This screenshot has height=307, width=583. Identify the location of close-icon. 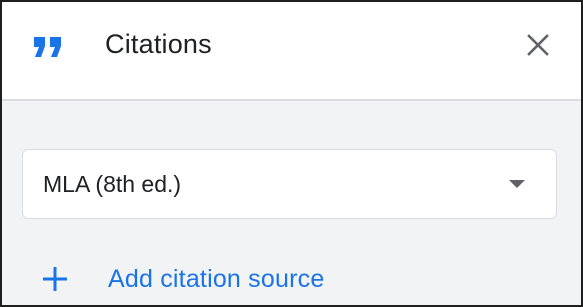
(538, 45).